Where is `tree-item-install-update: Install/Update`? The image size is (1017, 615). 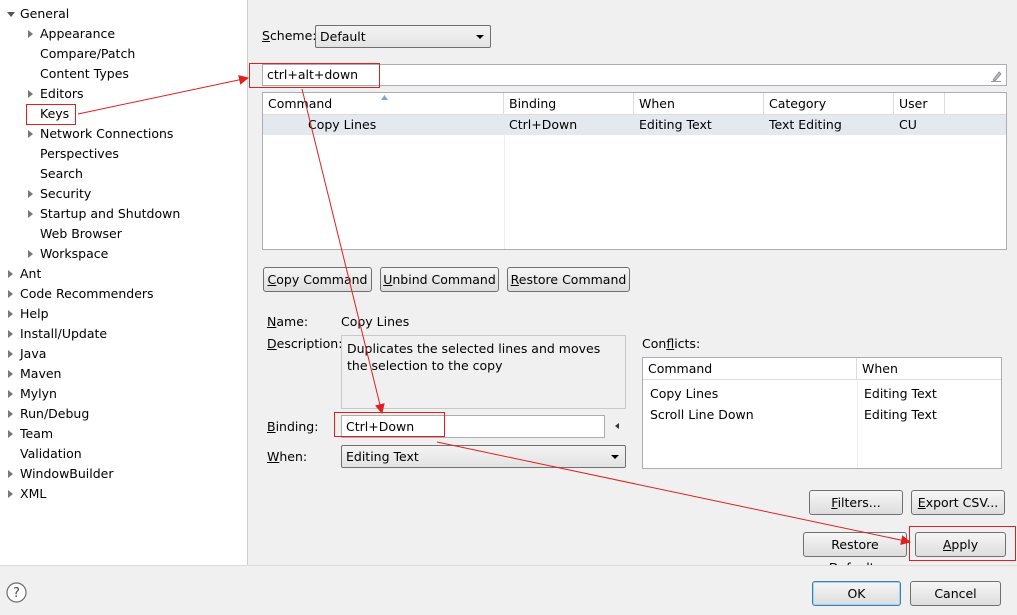
tree-item-install-update: Install/Update is located at coordinates (123, 334).